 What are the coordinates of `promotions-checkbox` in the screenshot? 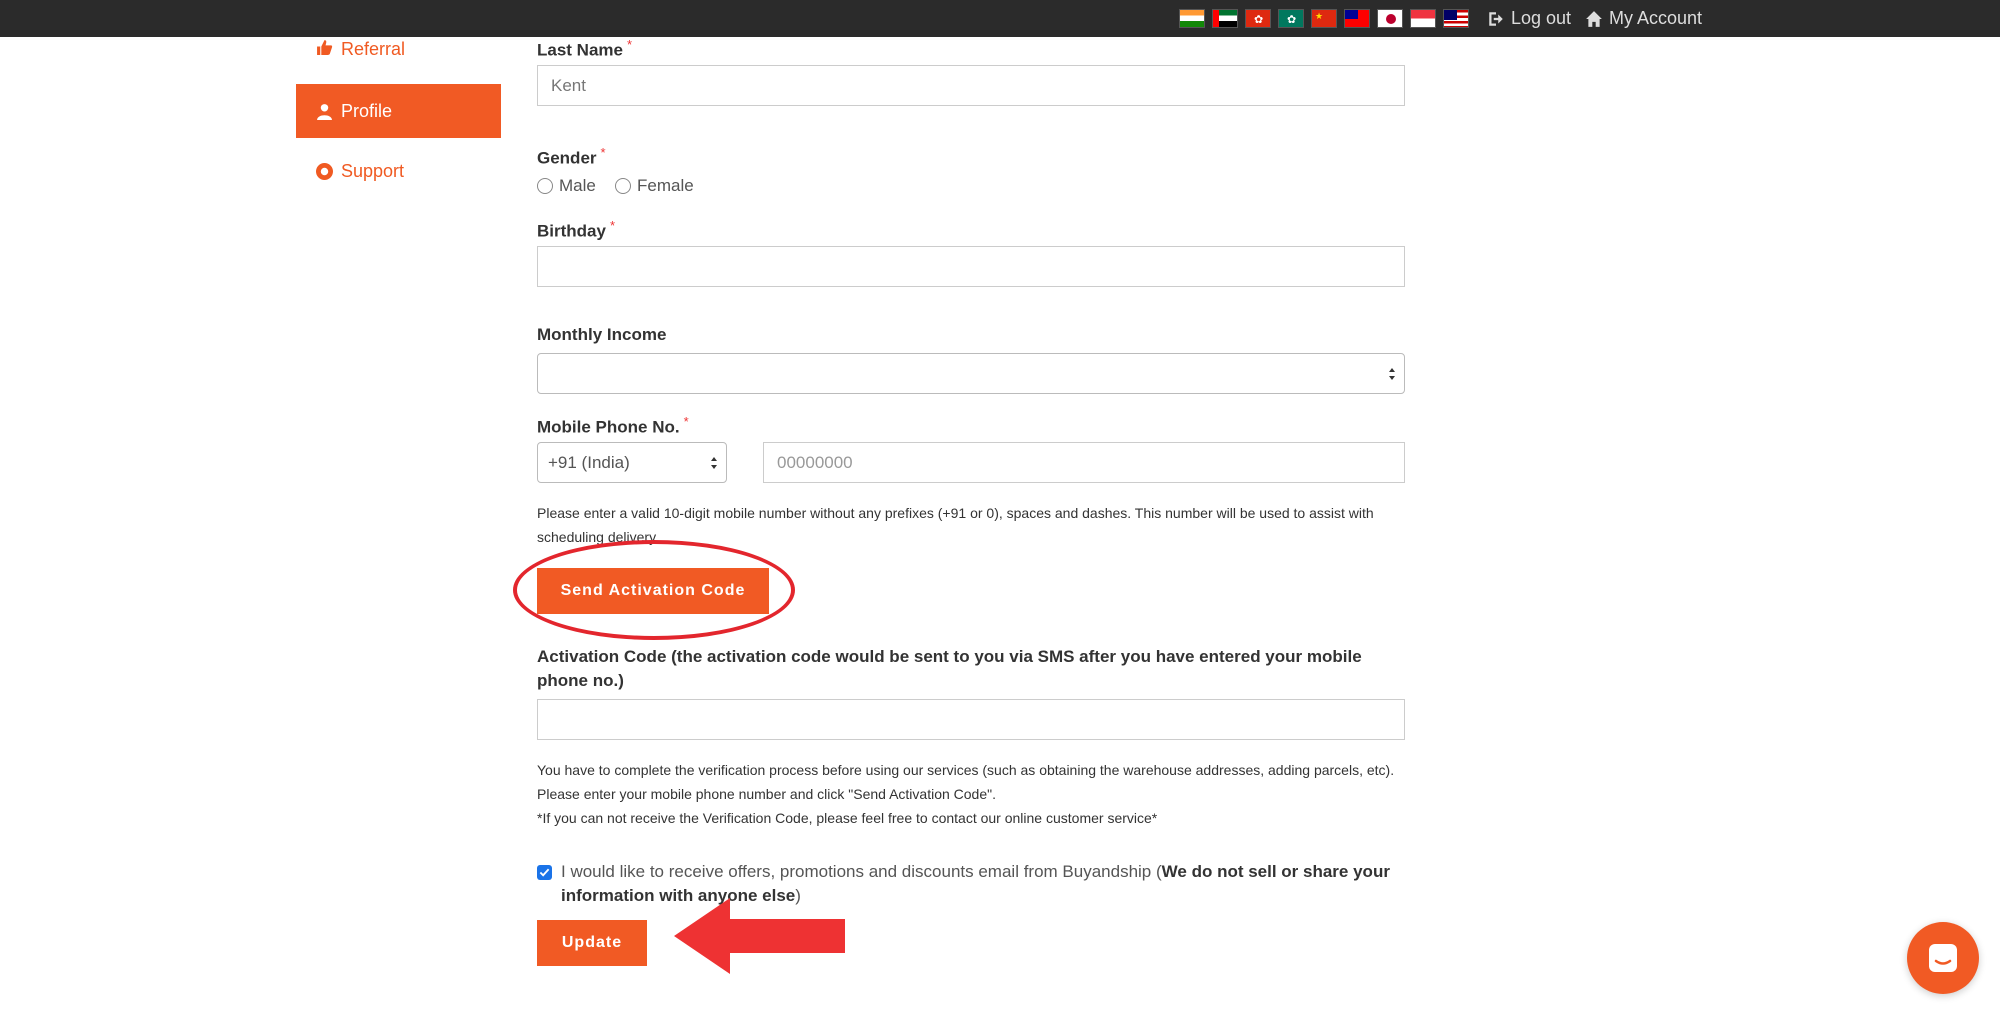 It's located at (544, 872).